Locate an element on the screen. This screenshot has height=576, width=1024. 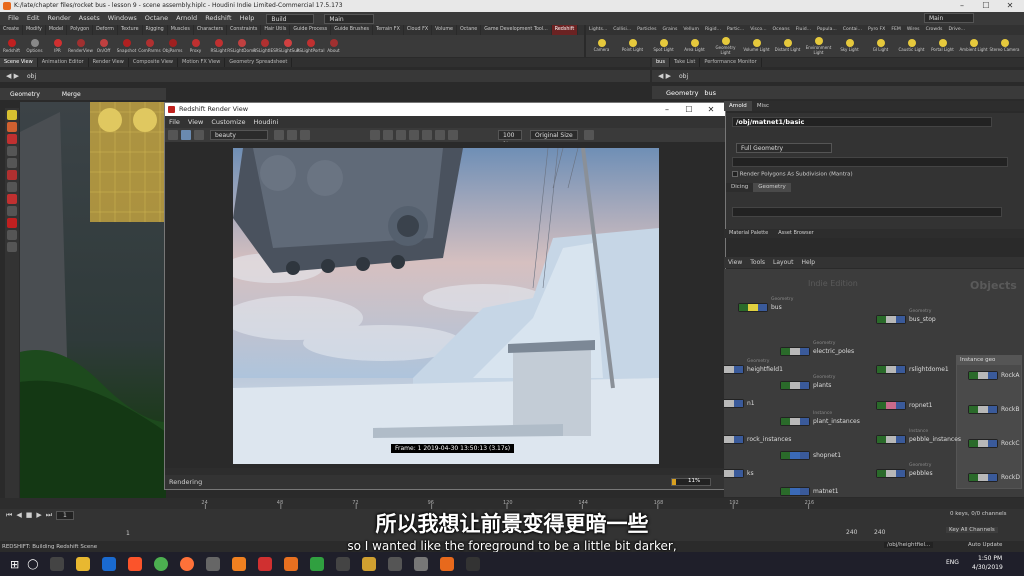
select-tool-icon is located at coordinates (12, 115).